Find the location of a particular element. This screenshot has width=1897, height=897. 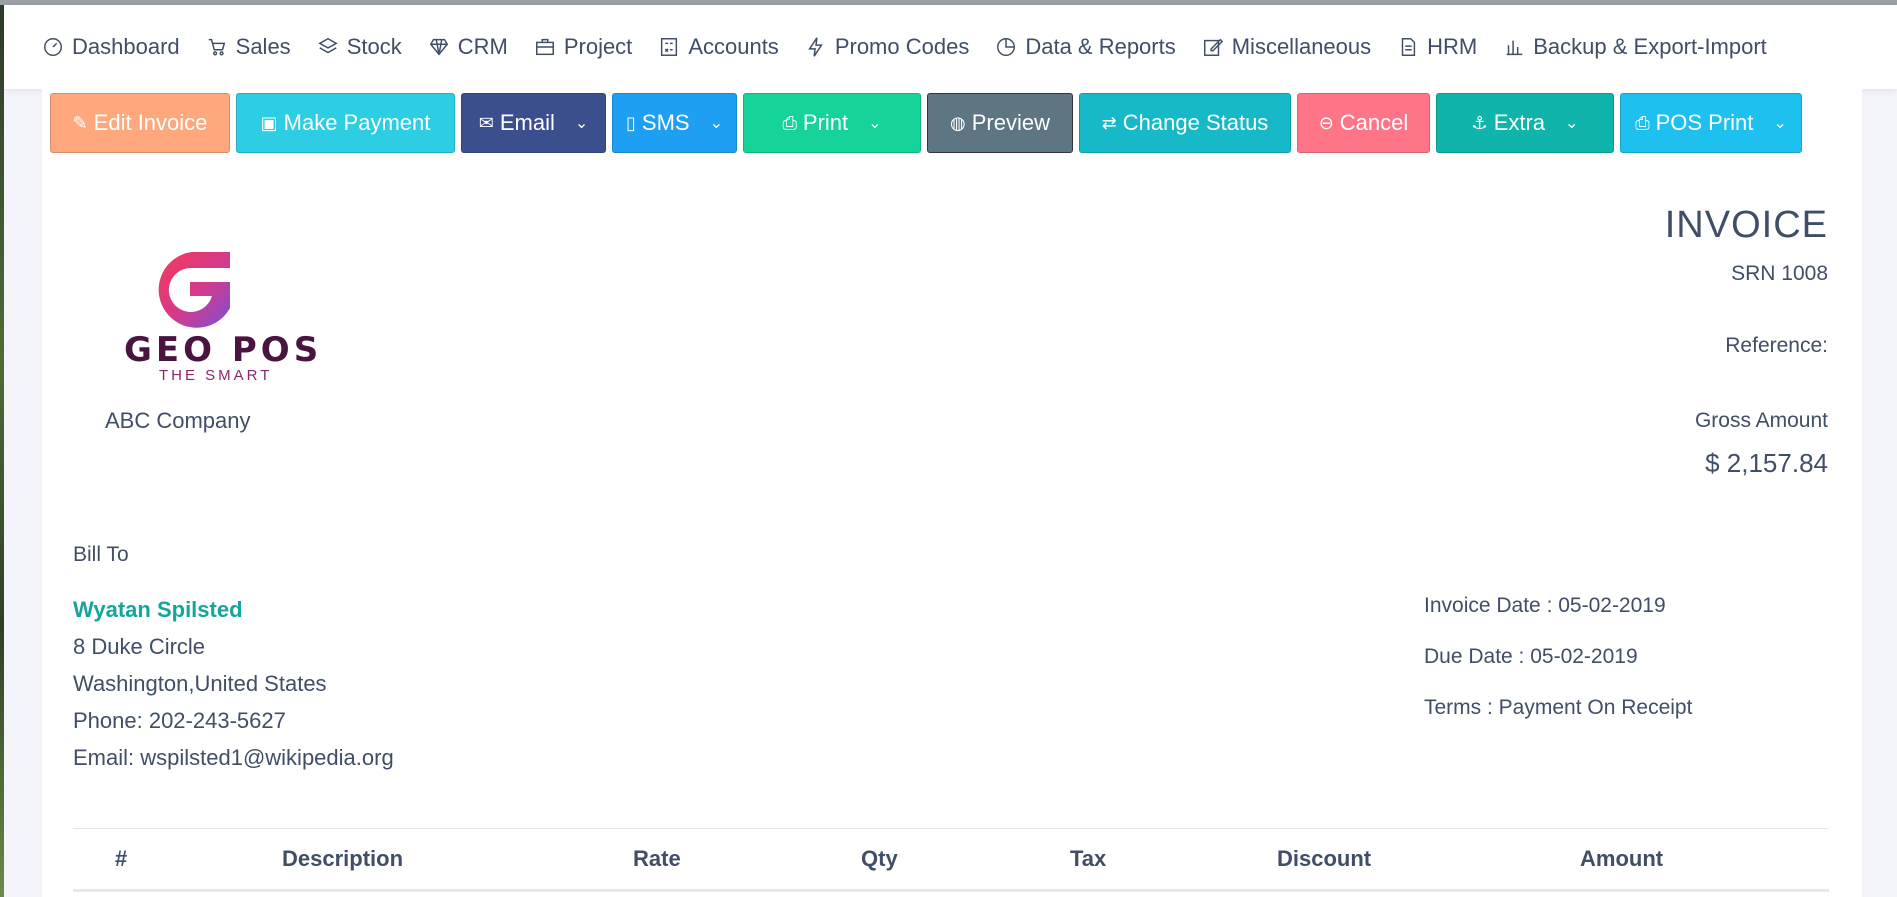

gross-amount-value: $ 2,157.84 is located at coordinates (1766, 463).